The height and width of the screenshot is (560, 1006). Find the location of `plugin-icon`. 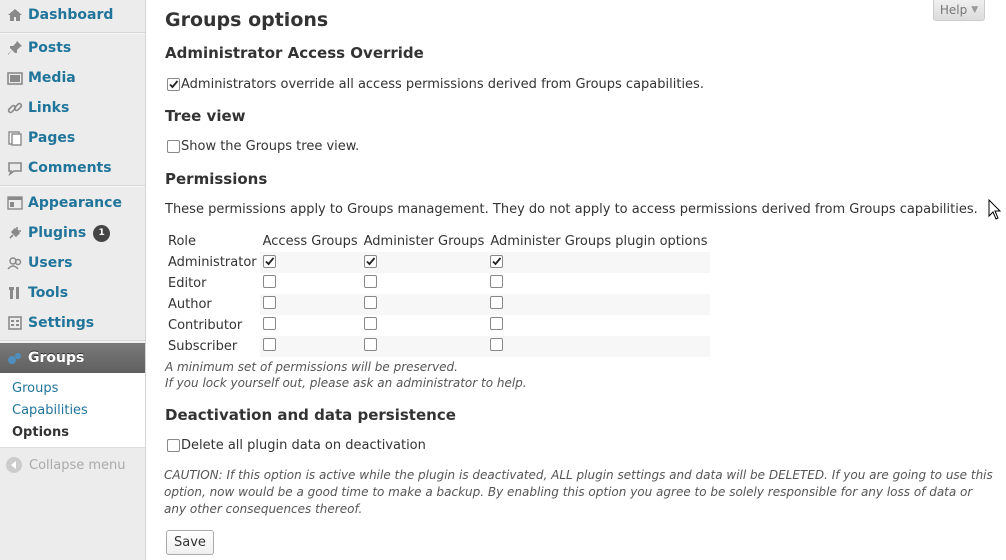

plugin-icon is located at coordinates (15, 233).